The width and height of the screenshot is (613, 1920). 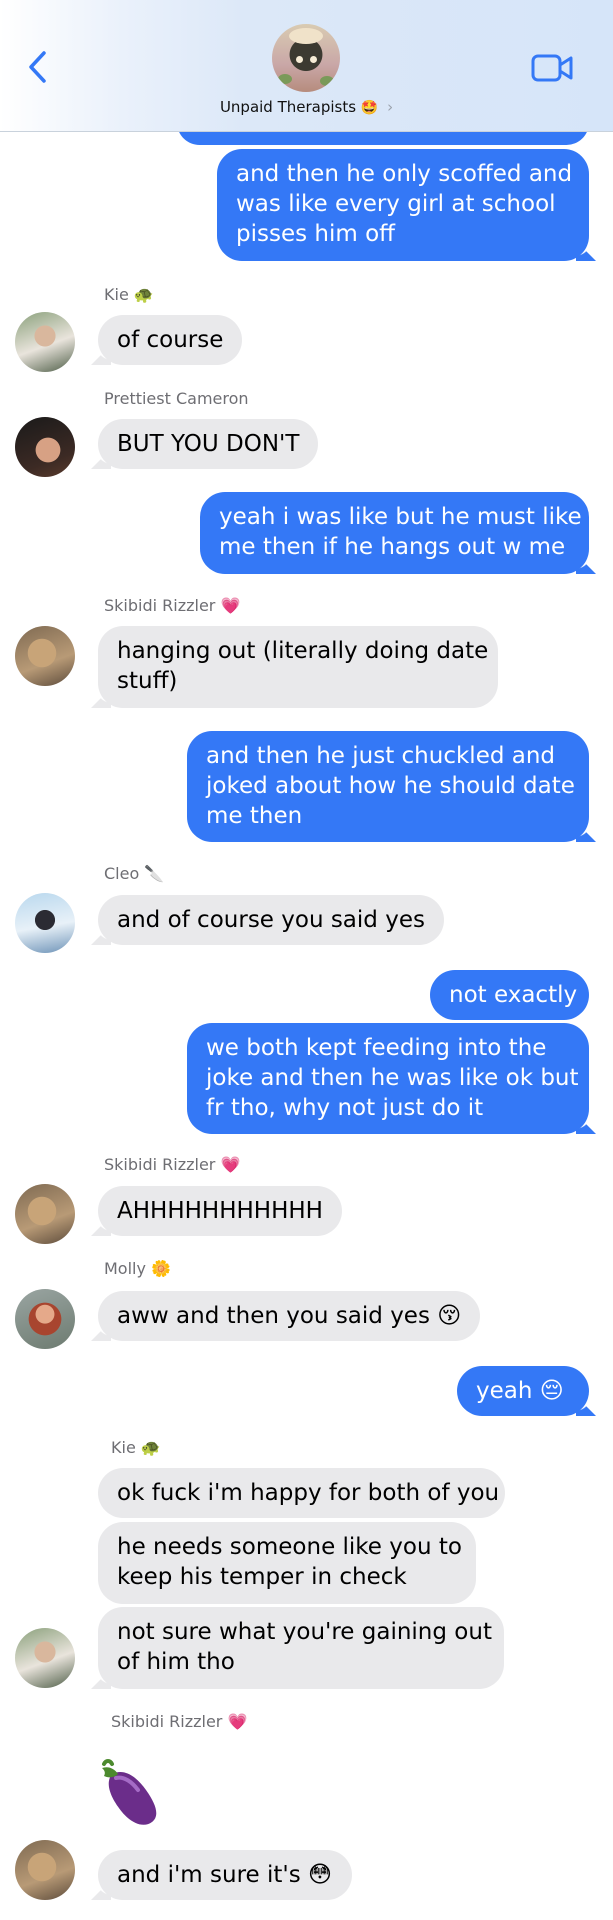 What do you see at coordinates (369, 108) in the screenshot?
I see `title-emoji: 🤩` at bounding box center [369, 108].